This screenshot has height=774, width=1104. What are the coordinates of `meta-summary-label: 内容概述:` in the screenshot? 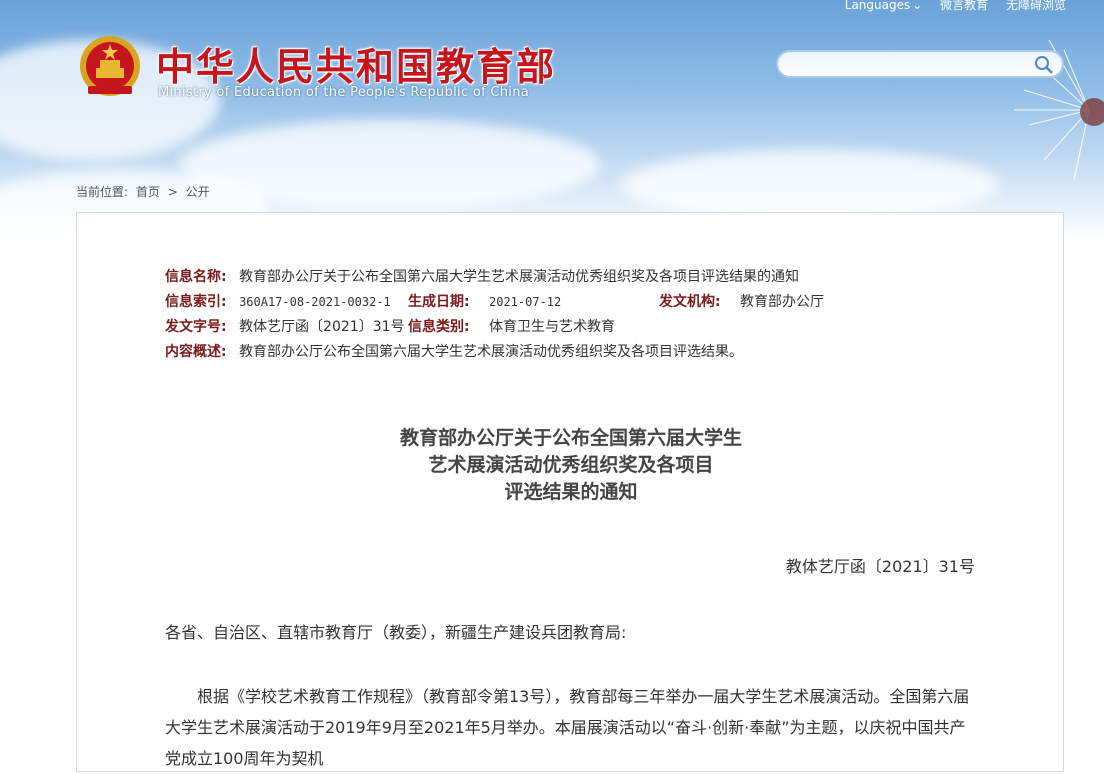 It's located at (196, 352).